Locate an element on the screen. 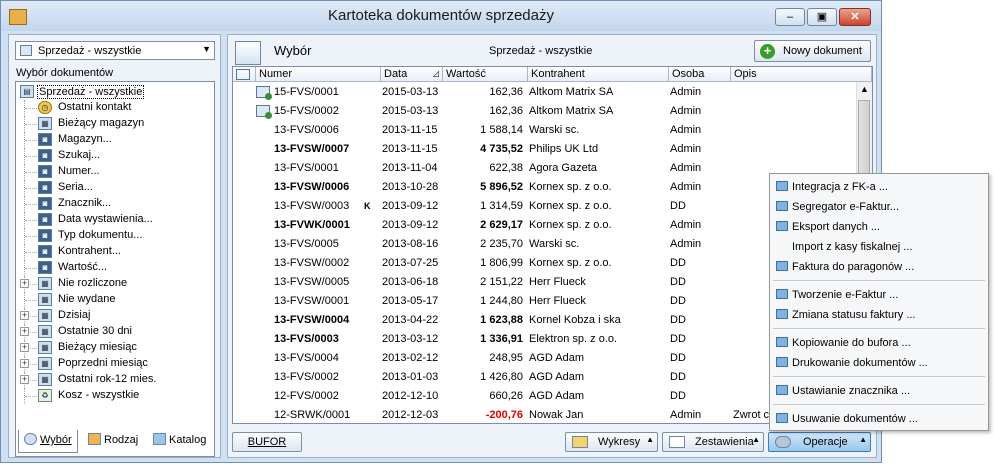 The height and width of the screenshot is (465, 994). tree-item: ▦ Nie wydane is located at coordinates (115, 300).